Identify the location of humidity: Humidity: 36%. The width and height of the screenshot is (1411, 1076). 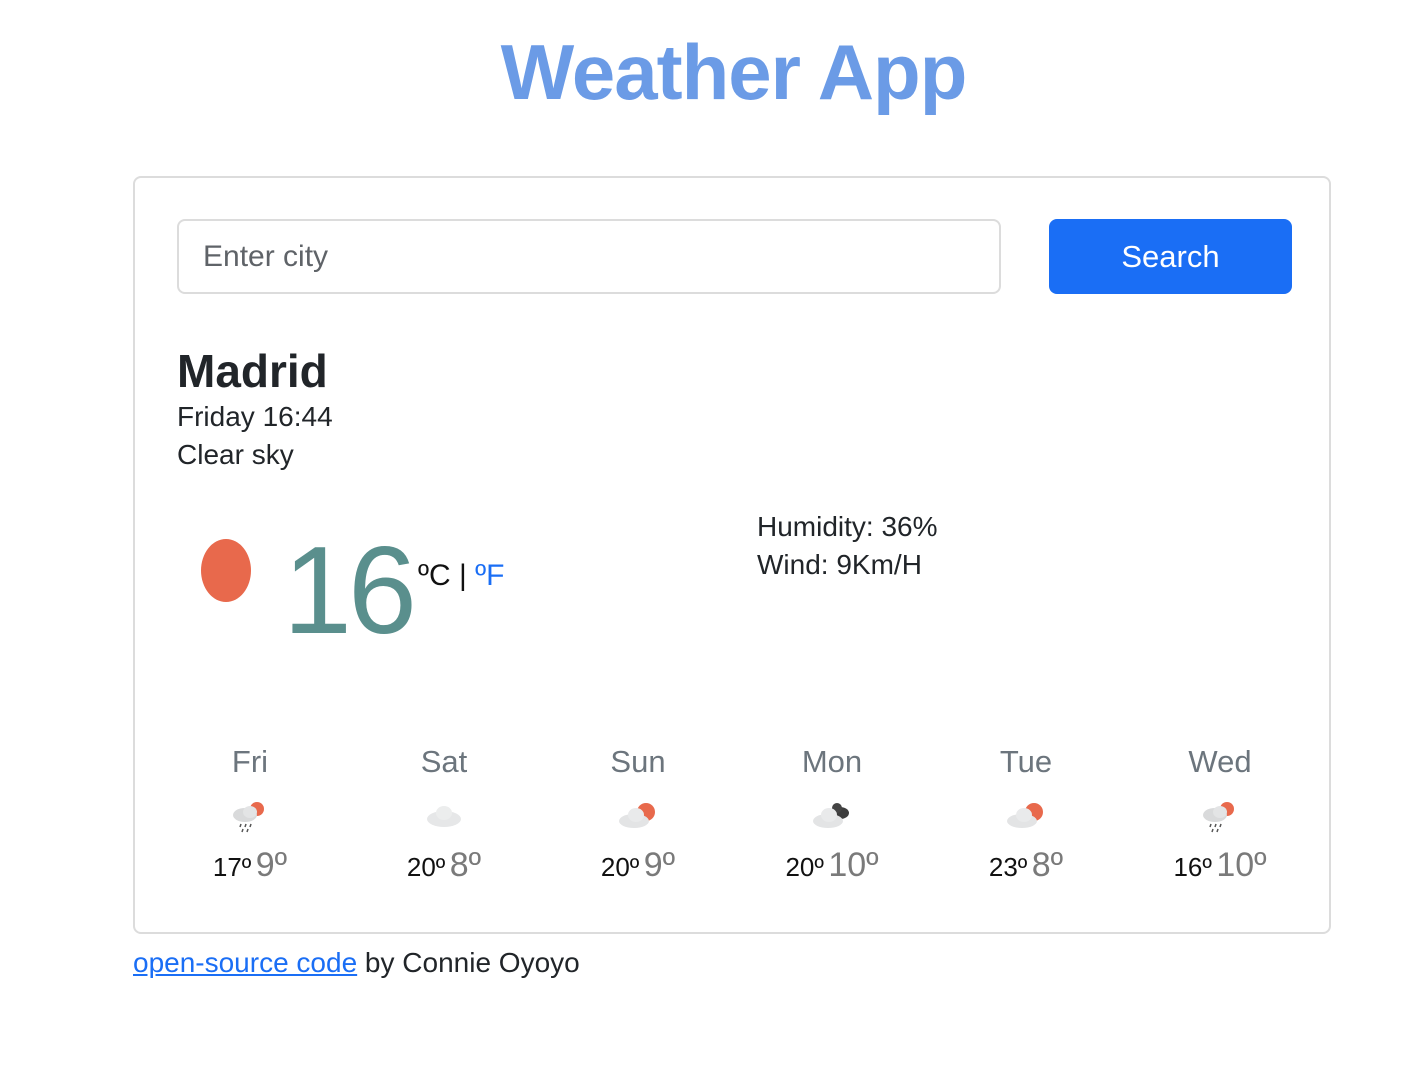
(847, 526).